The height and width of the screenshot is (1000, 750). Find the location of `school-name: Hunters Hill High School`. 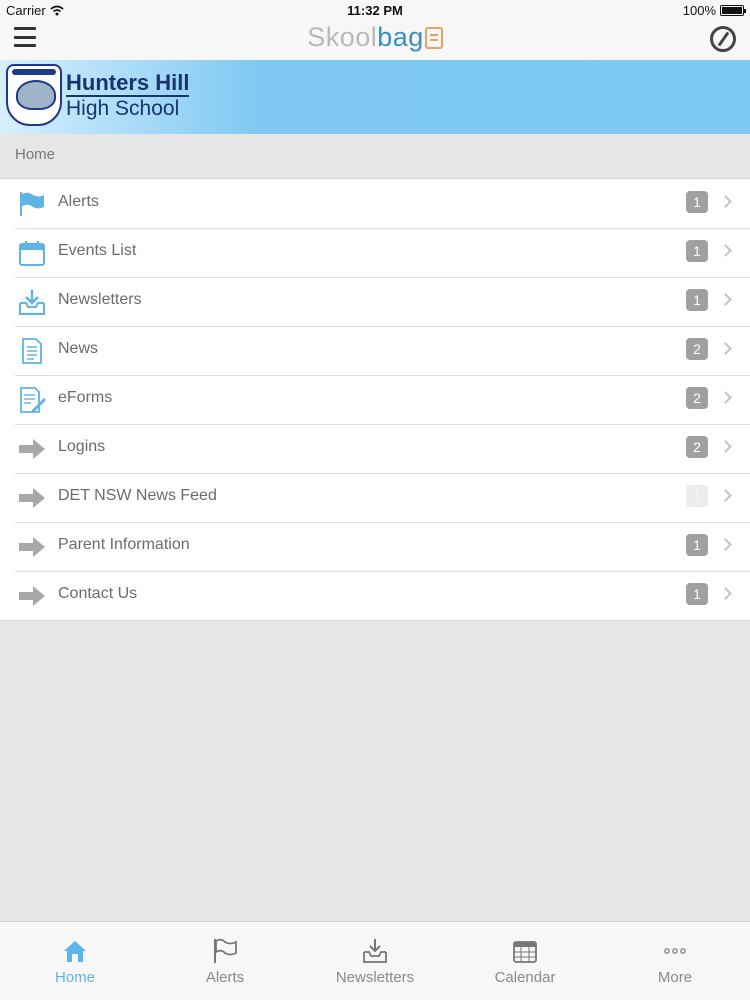

school-name: Hunters Hill High School is located at coordinates (128, 95).